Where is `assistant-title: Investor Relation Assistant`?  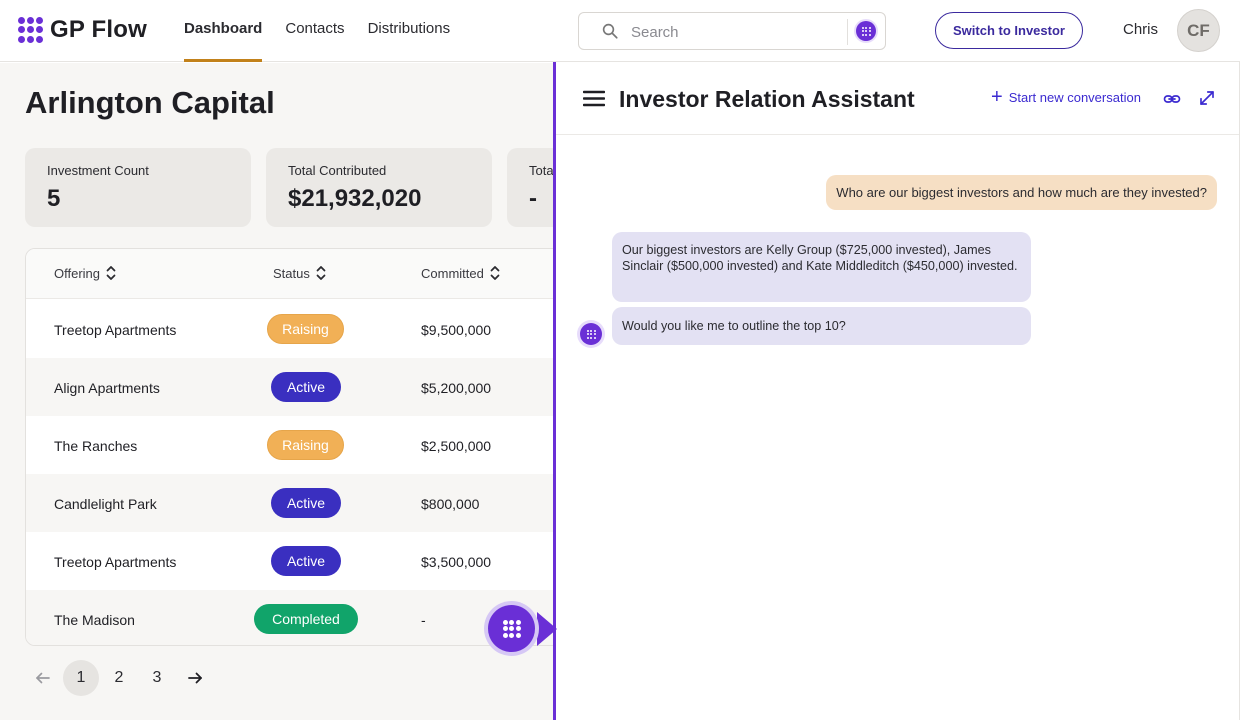 assistant-title: Investor Relation Assistant is located at coordinates (767, 99).